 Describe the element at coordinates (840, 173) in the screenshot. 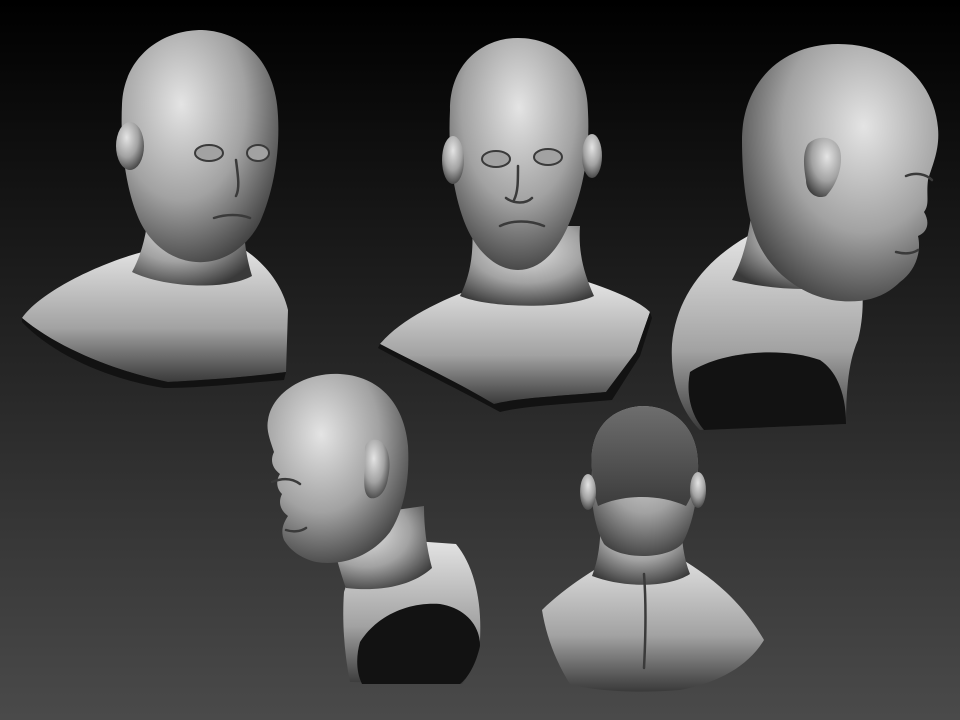

I see `bust-3-head` at that location.